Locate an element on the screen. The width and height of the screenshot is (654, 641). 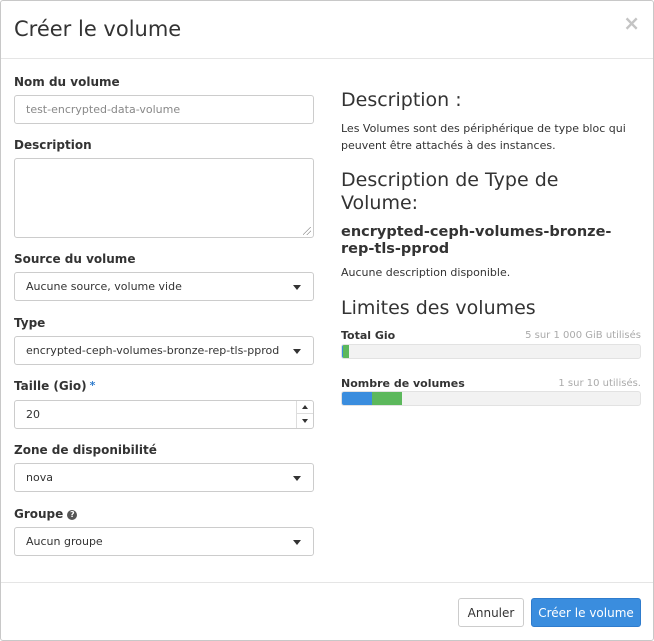
availability-zone-label: Zone de disponibilité is located at coordinates (85, 450).